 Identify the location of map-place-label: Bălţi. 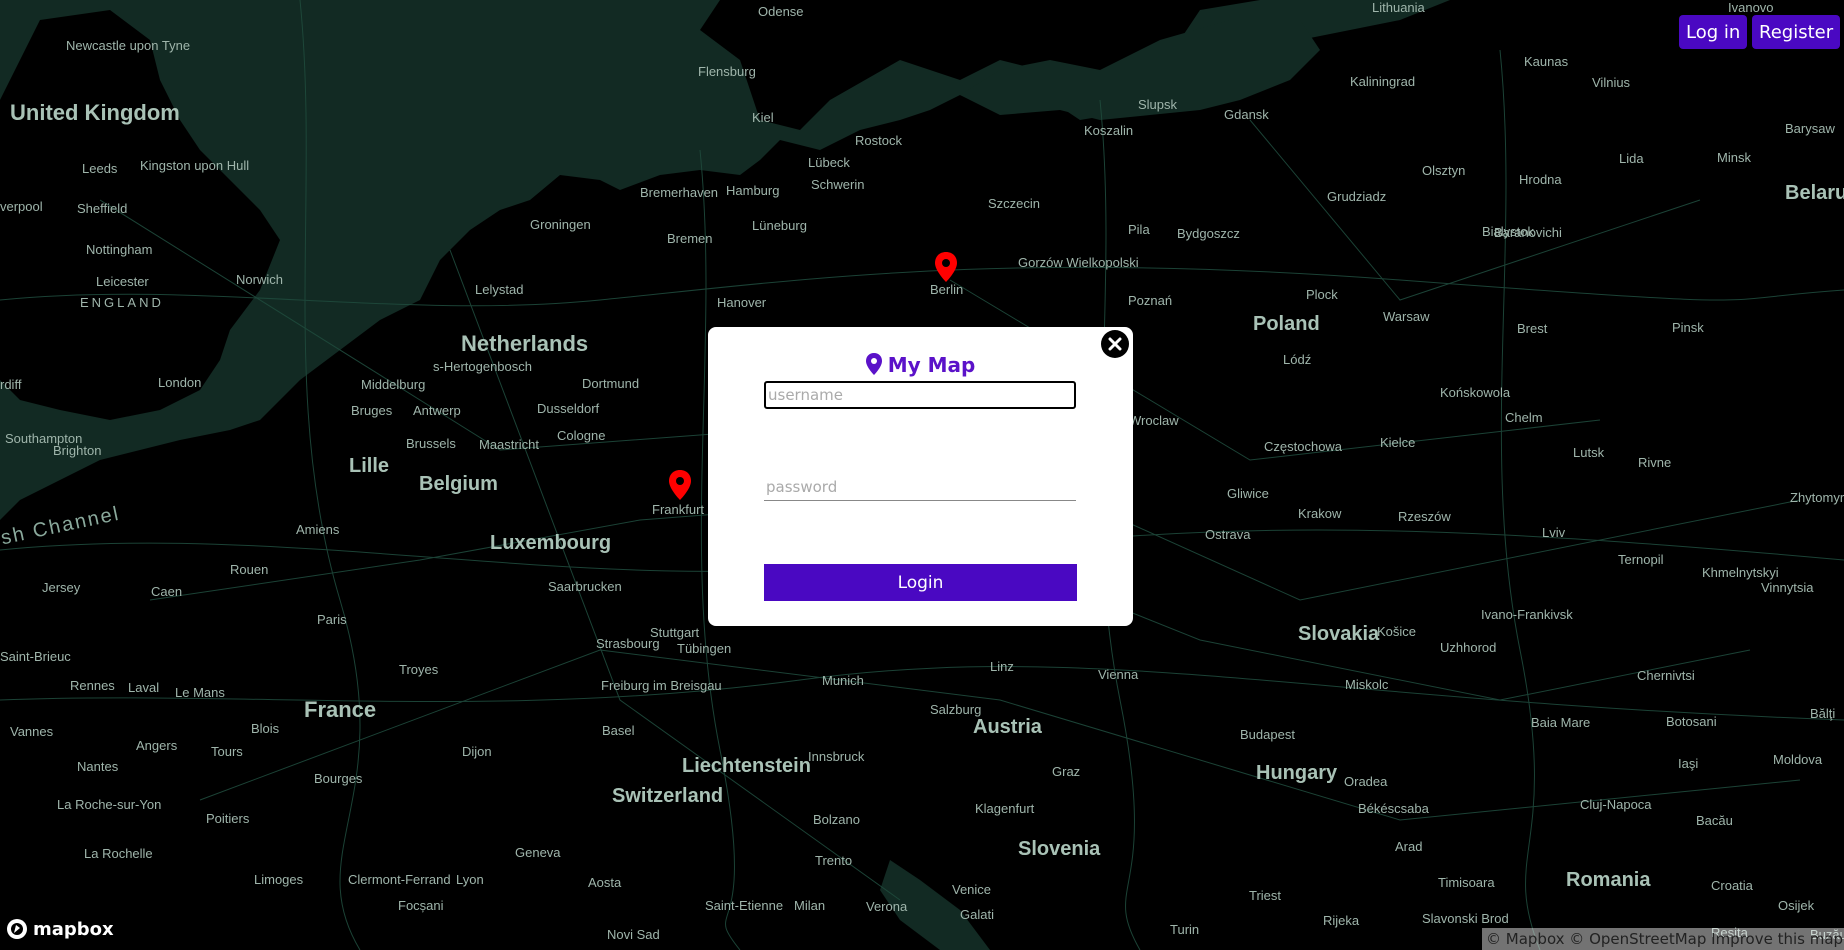
(1823, 713).